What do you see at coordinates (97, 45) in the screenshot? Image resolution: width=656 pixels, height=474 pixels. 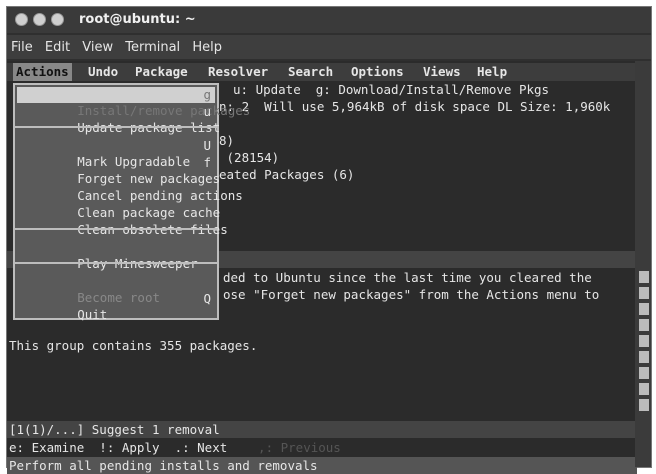 I see `menu-view: View` at bounding box center [97, 45].